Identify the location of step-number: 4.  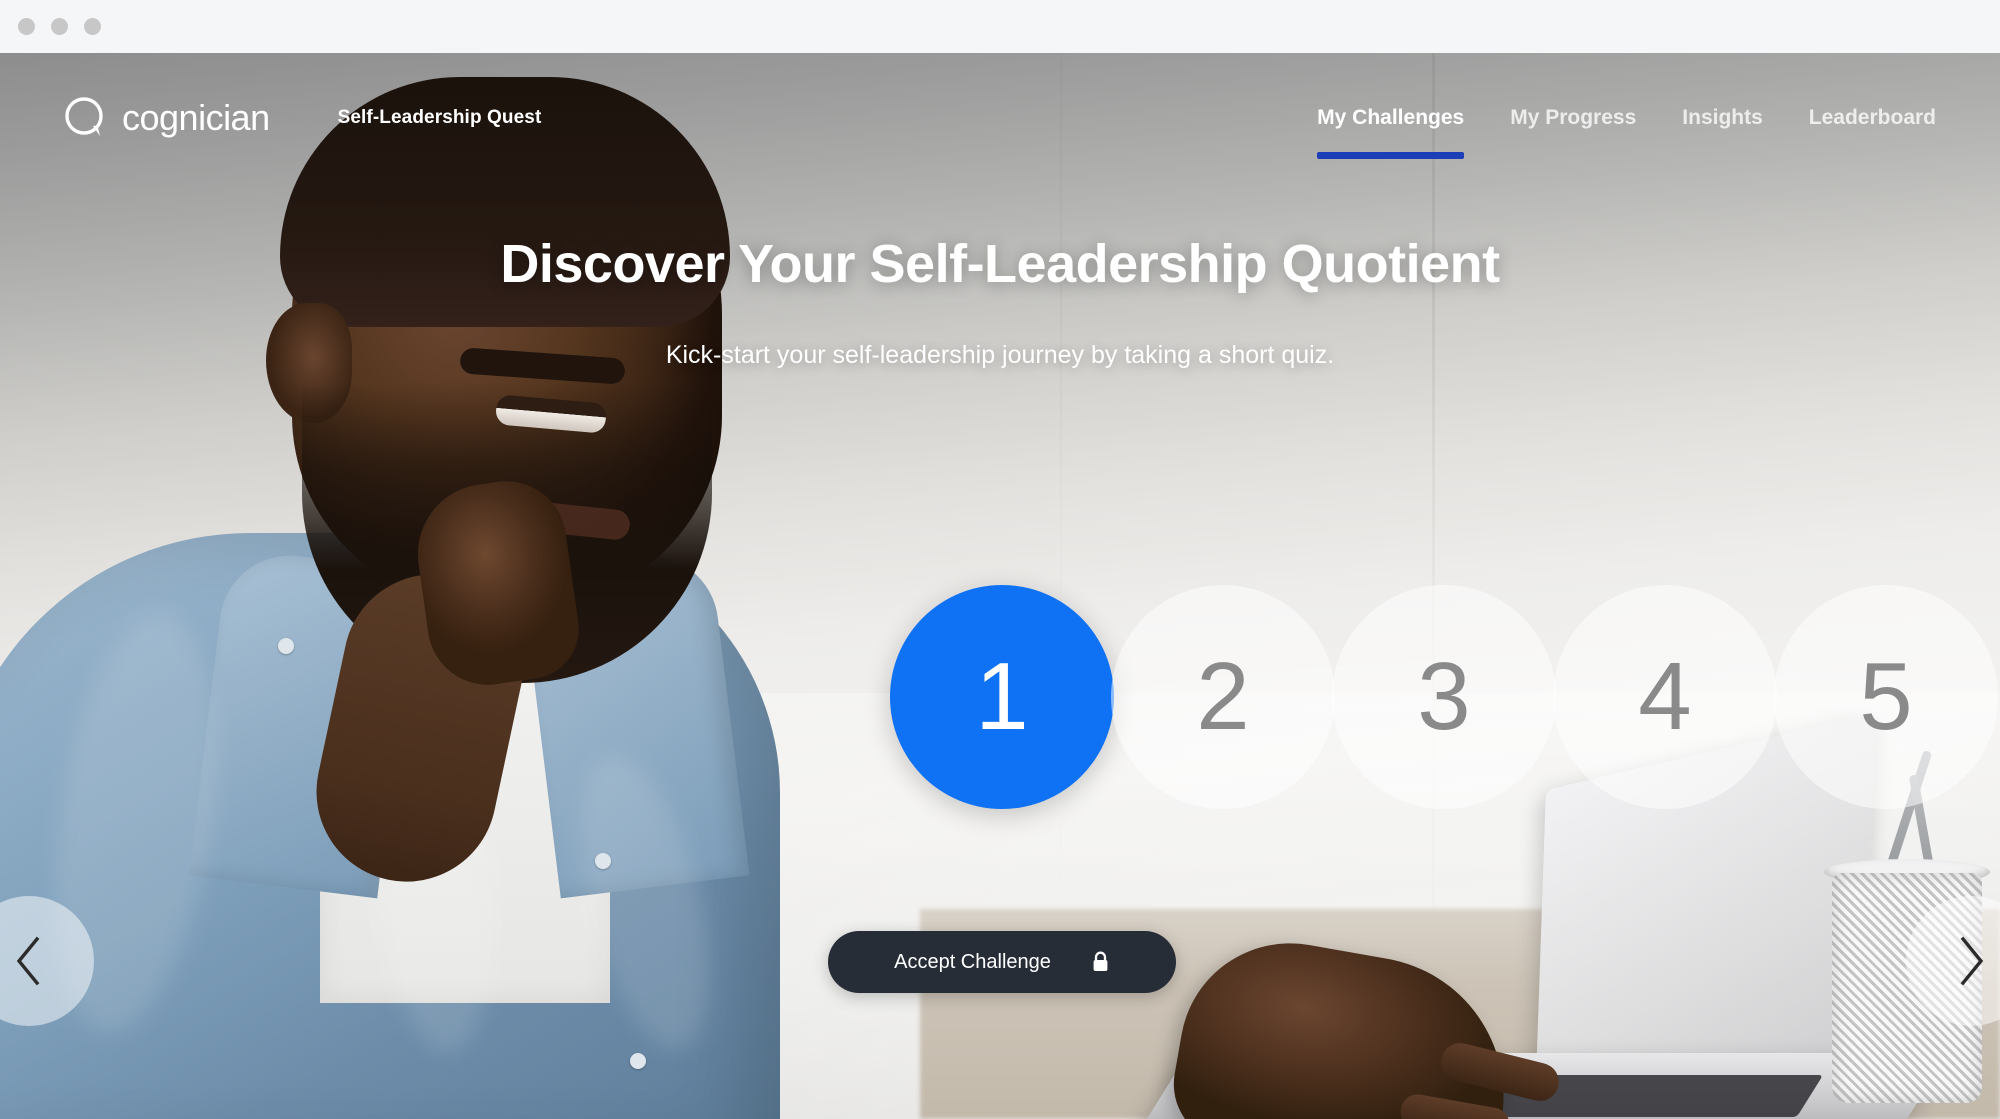
(1665, 696).